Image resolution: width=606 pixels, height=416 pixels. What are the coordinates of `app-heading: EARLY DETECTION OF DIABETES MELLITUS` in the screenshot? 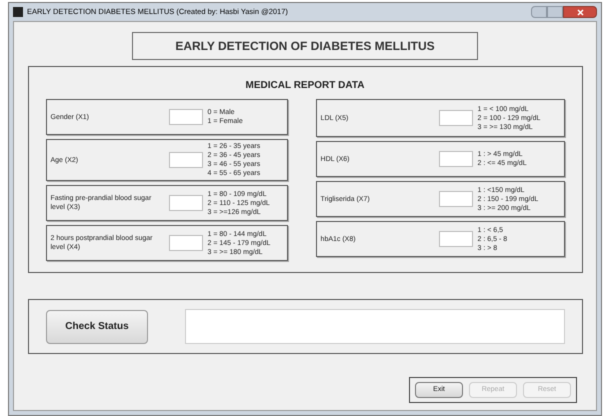 It's located at (305, 46).